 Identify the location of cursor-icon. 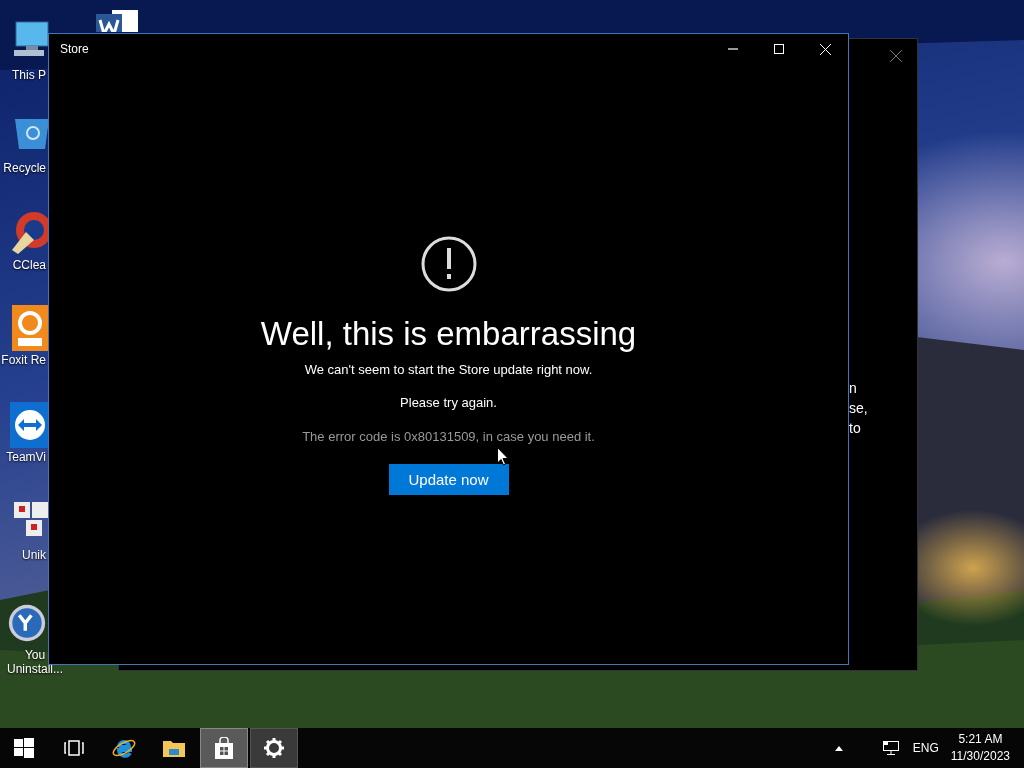
(503, 456).